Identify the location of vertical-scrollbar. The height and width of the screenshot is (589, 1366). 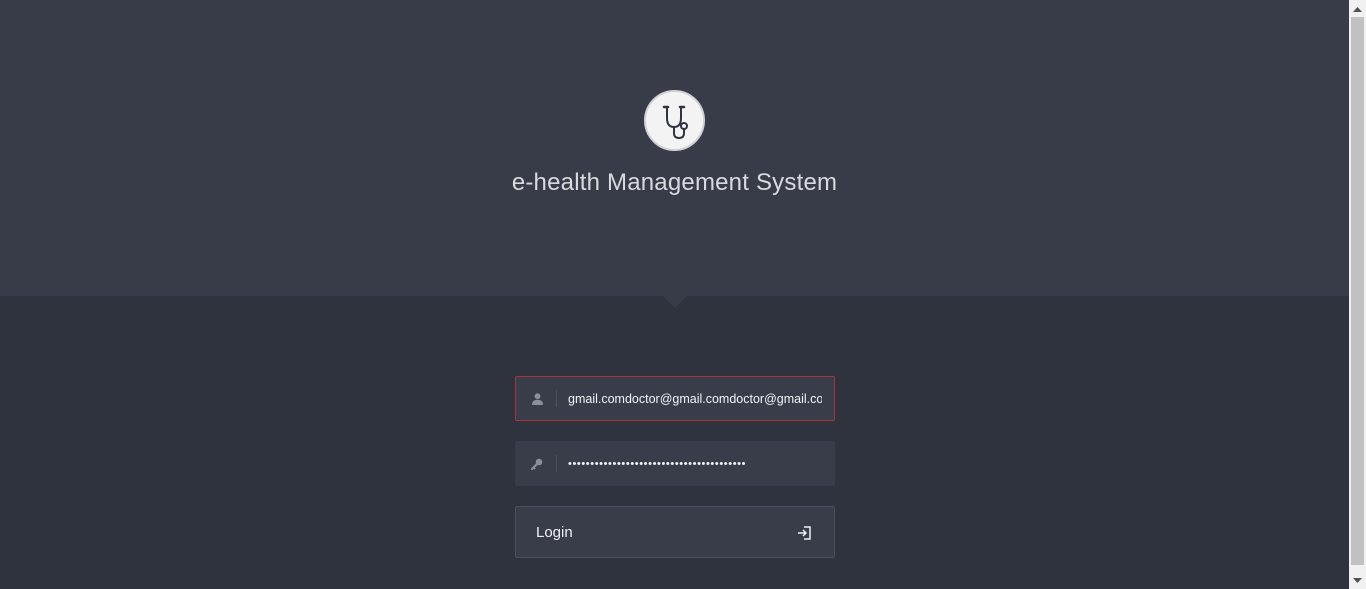
(1357, 294).